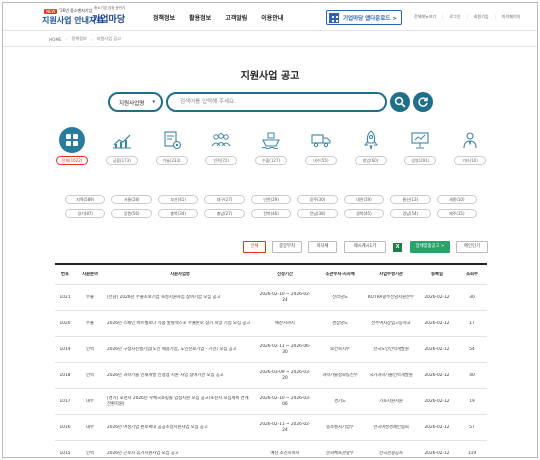  I want to click on cell-ministry: 경상남도, so click(340, 323).